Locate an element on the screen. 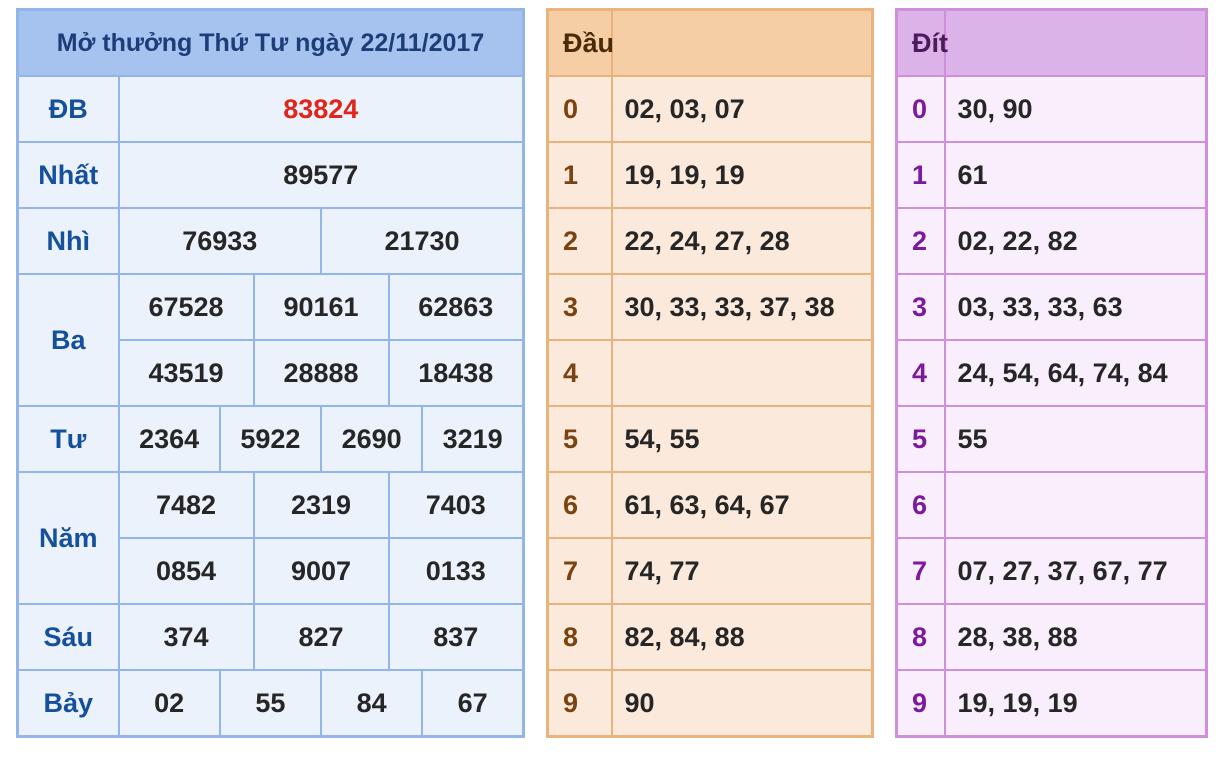 The height and width of the screenshot is (758, 1224). dit-row: 1 61 is located at coordinates (1051, 175).